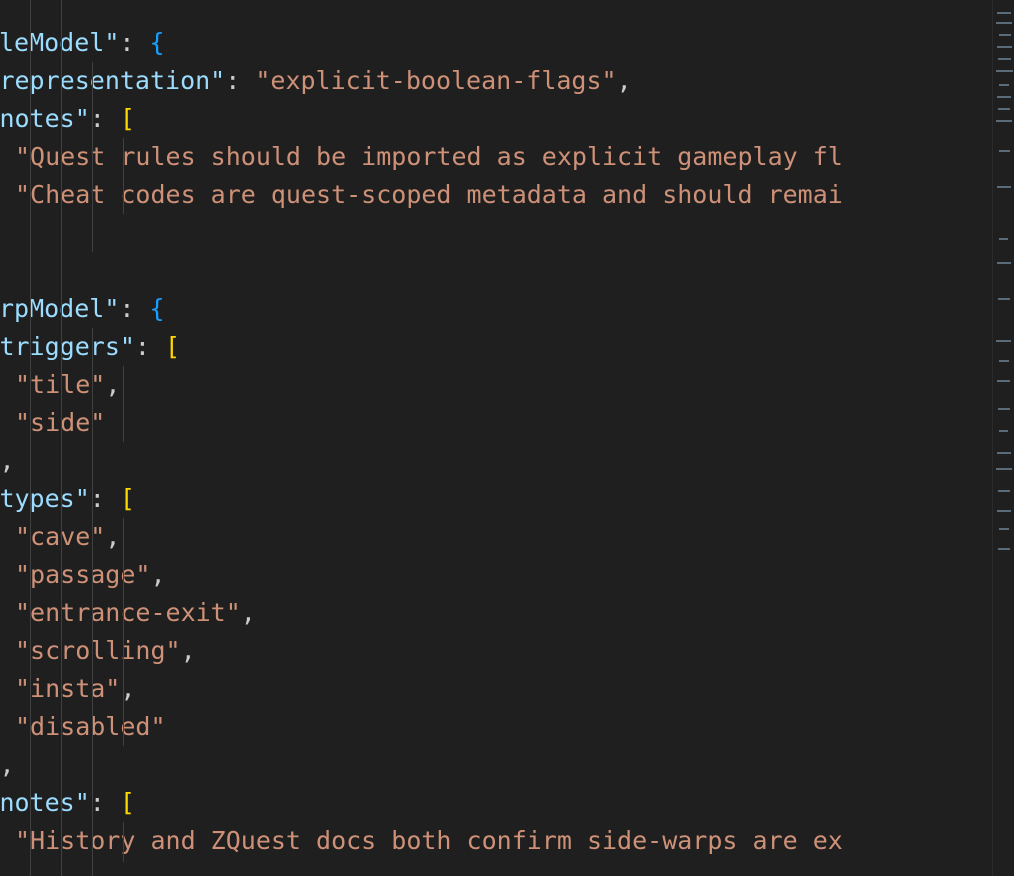 The height and width of the screenshot is (876, 1014). I want to click on token-str: "explicit-boolean-flags", so click(436, 80).